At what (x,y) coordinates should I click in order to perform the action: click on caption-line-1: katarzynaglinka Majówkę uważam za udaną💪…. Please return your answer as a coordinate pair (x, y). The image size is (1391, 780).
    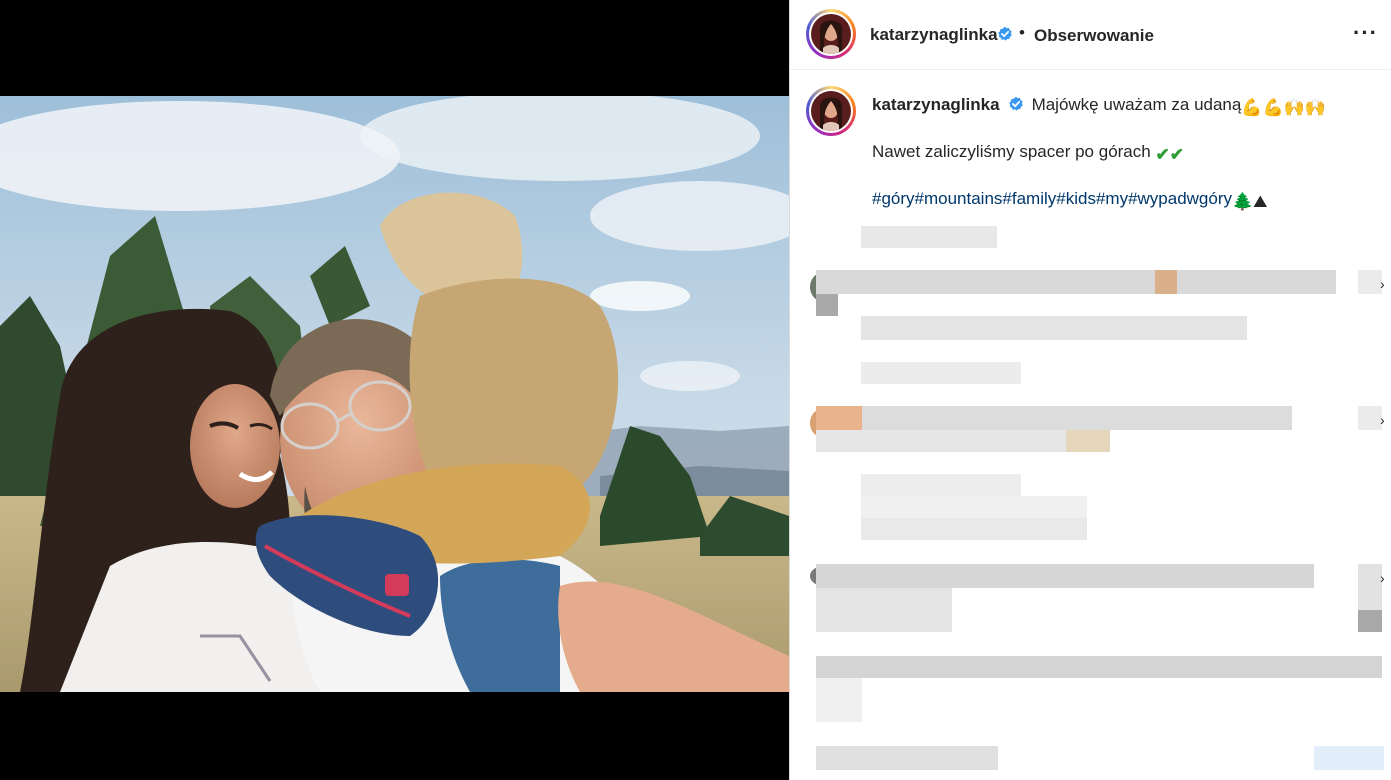
    Looking at the image, I should click on (1122, 106).